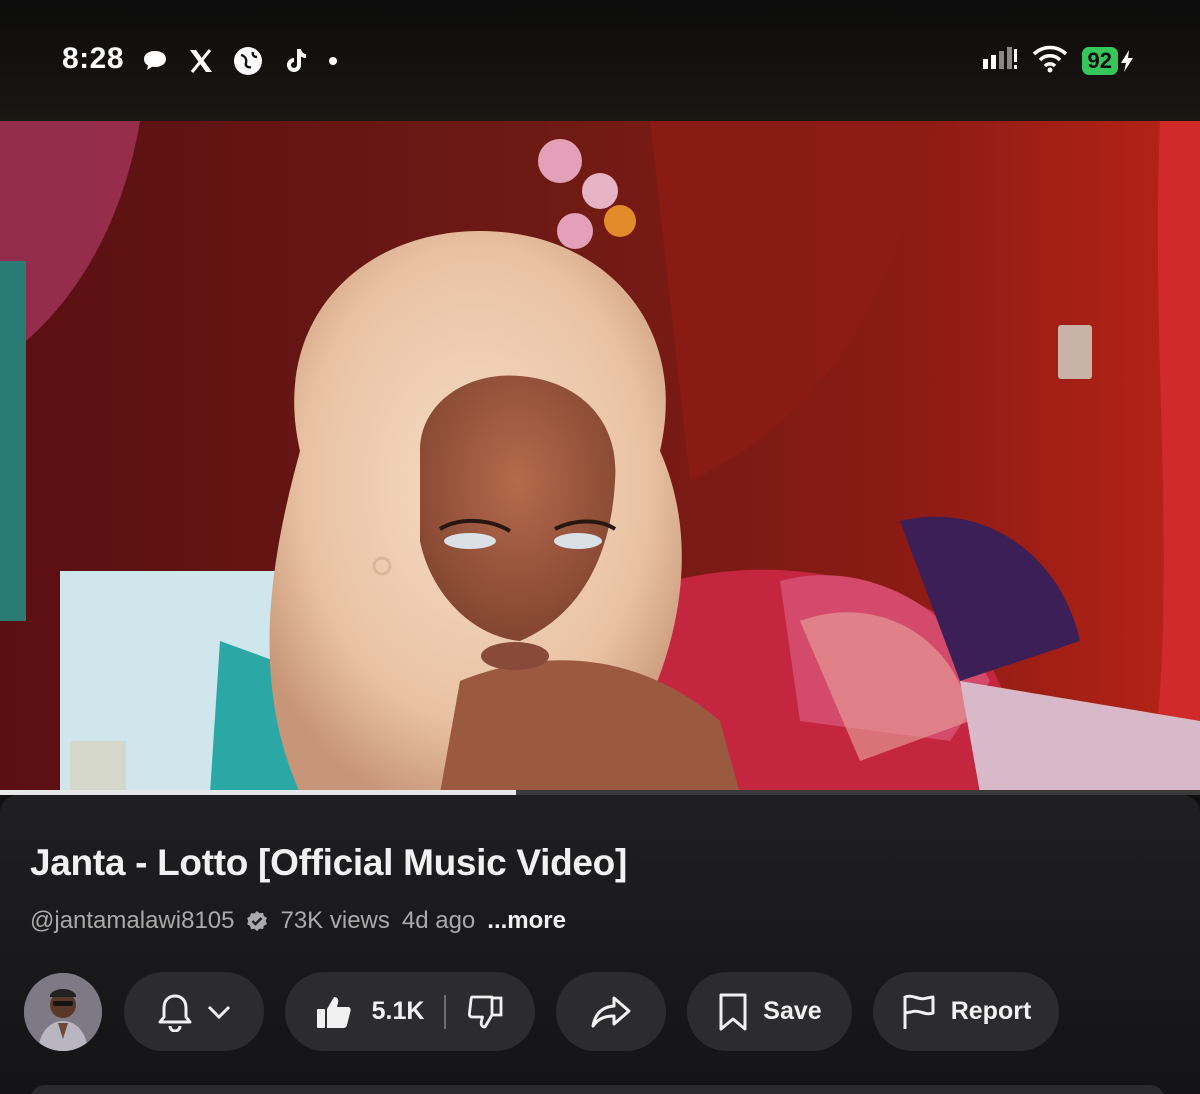 The image size is (1200, 1094). What do you see at coordinates (991, 1011) in the screenshot?
I see `report-label: Report` at bounding box center [991, 1011].